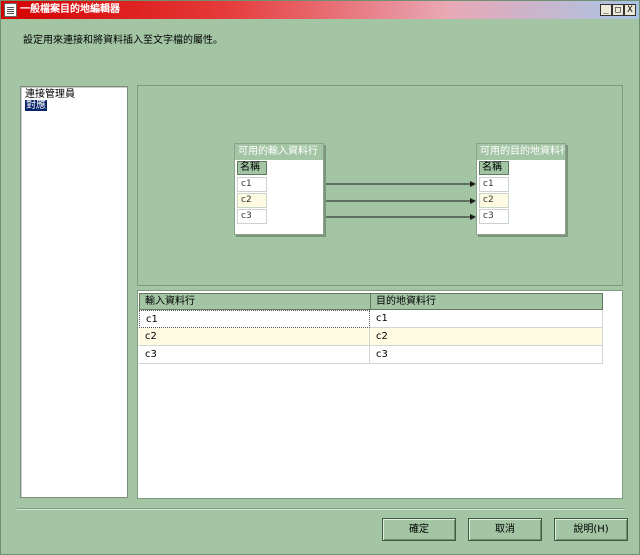 The width and height of the screenshot is (640, 555). Describe the element at coordinates (521, 189) in the screenshot. I see `destination-columns-table: 可用的目的地資料行 名稱 c1 c2 c3` at that location.